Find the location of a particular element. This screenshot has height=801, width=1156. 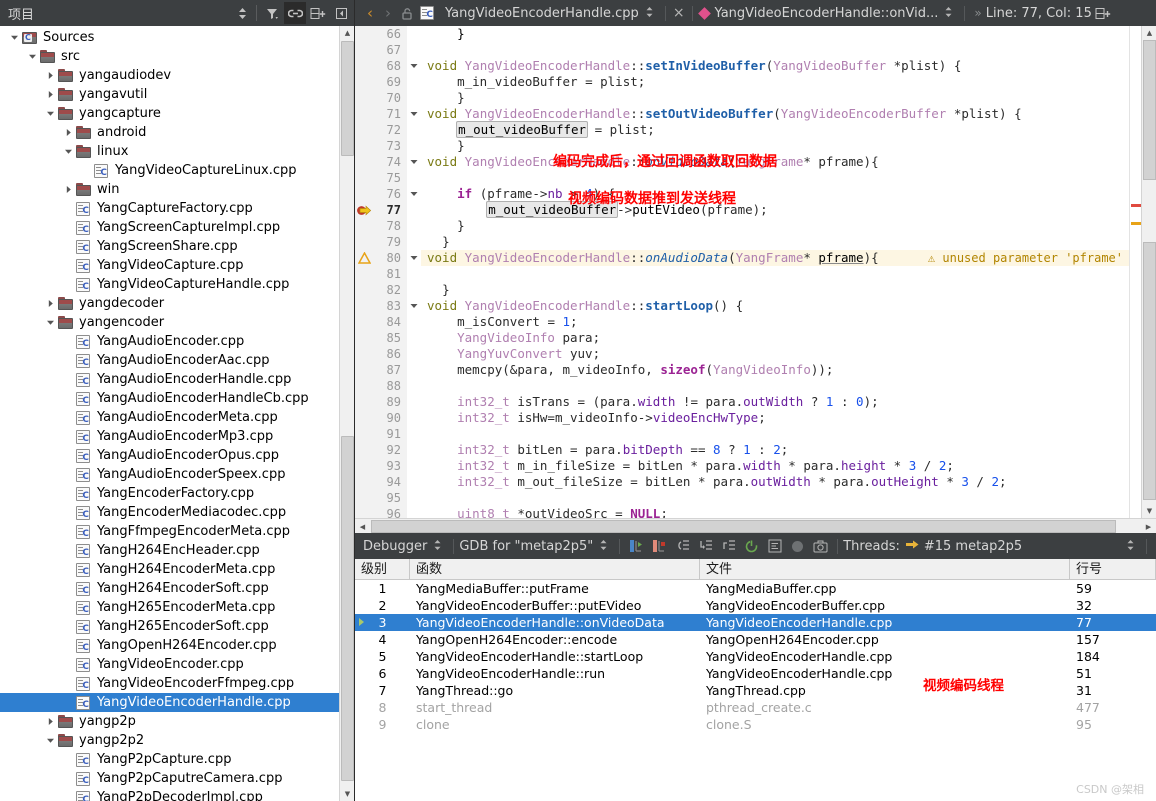

tree-item-yangp2pcapture-cpp: C YangP2pCapture.cpp is located at coordinates (169, 759).